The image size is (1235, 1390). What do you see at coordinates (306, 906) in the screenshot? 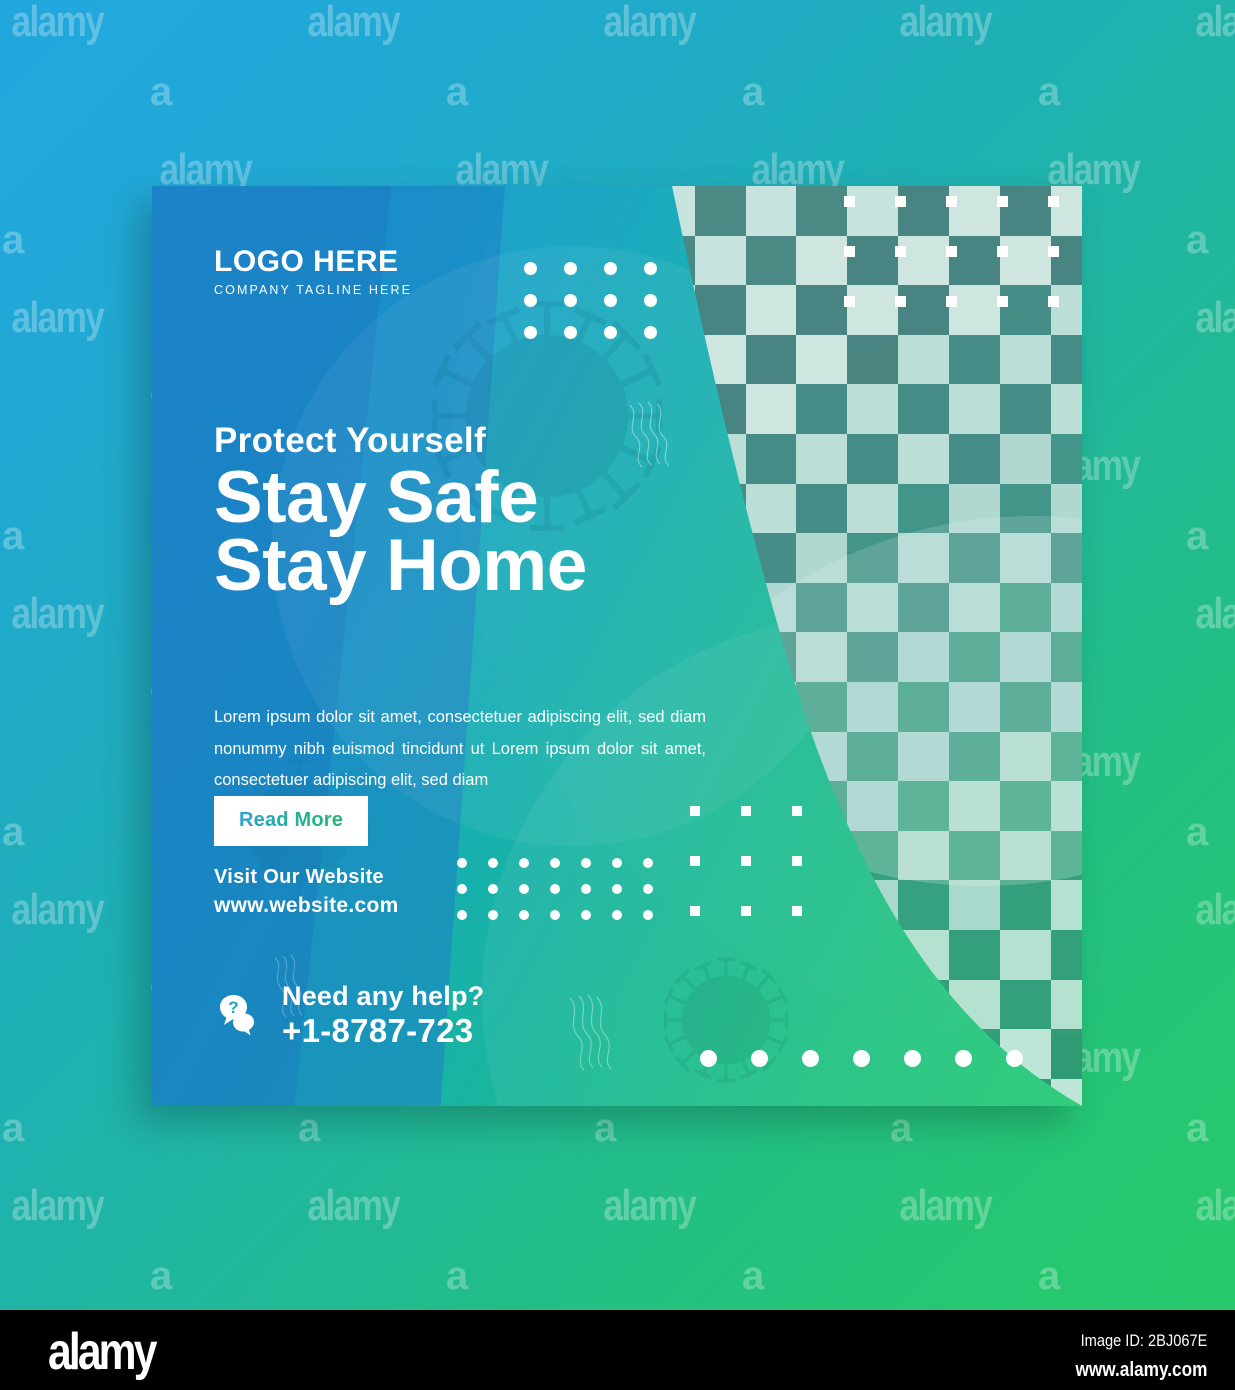
I see `website-url: www.website.com` at bounding box center [306, 906].